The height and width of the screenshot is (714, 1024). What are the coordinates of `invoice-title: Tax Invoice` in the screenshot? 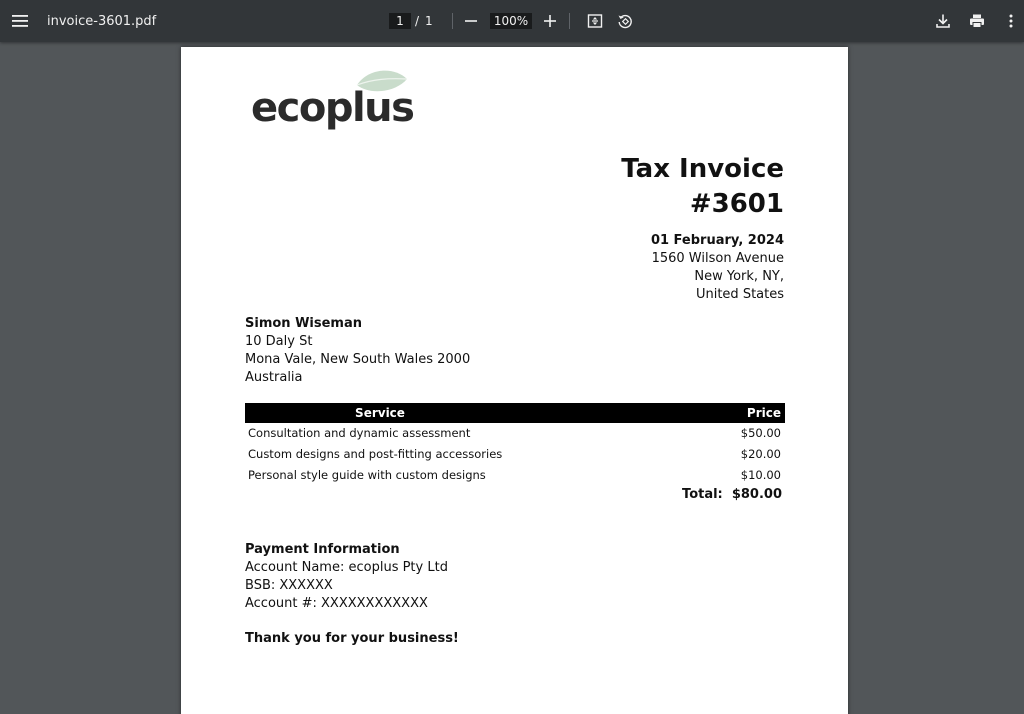 It's located at (702, 169).